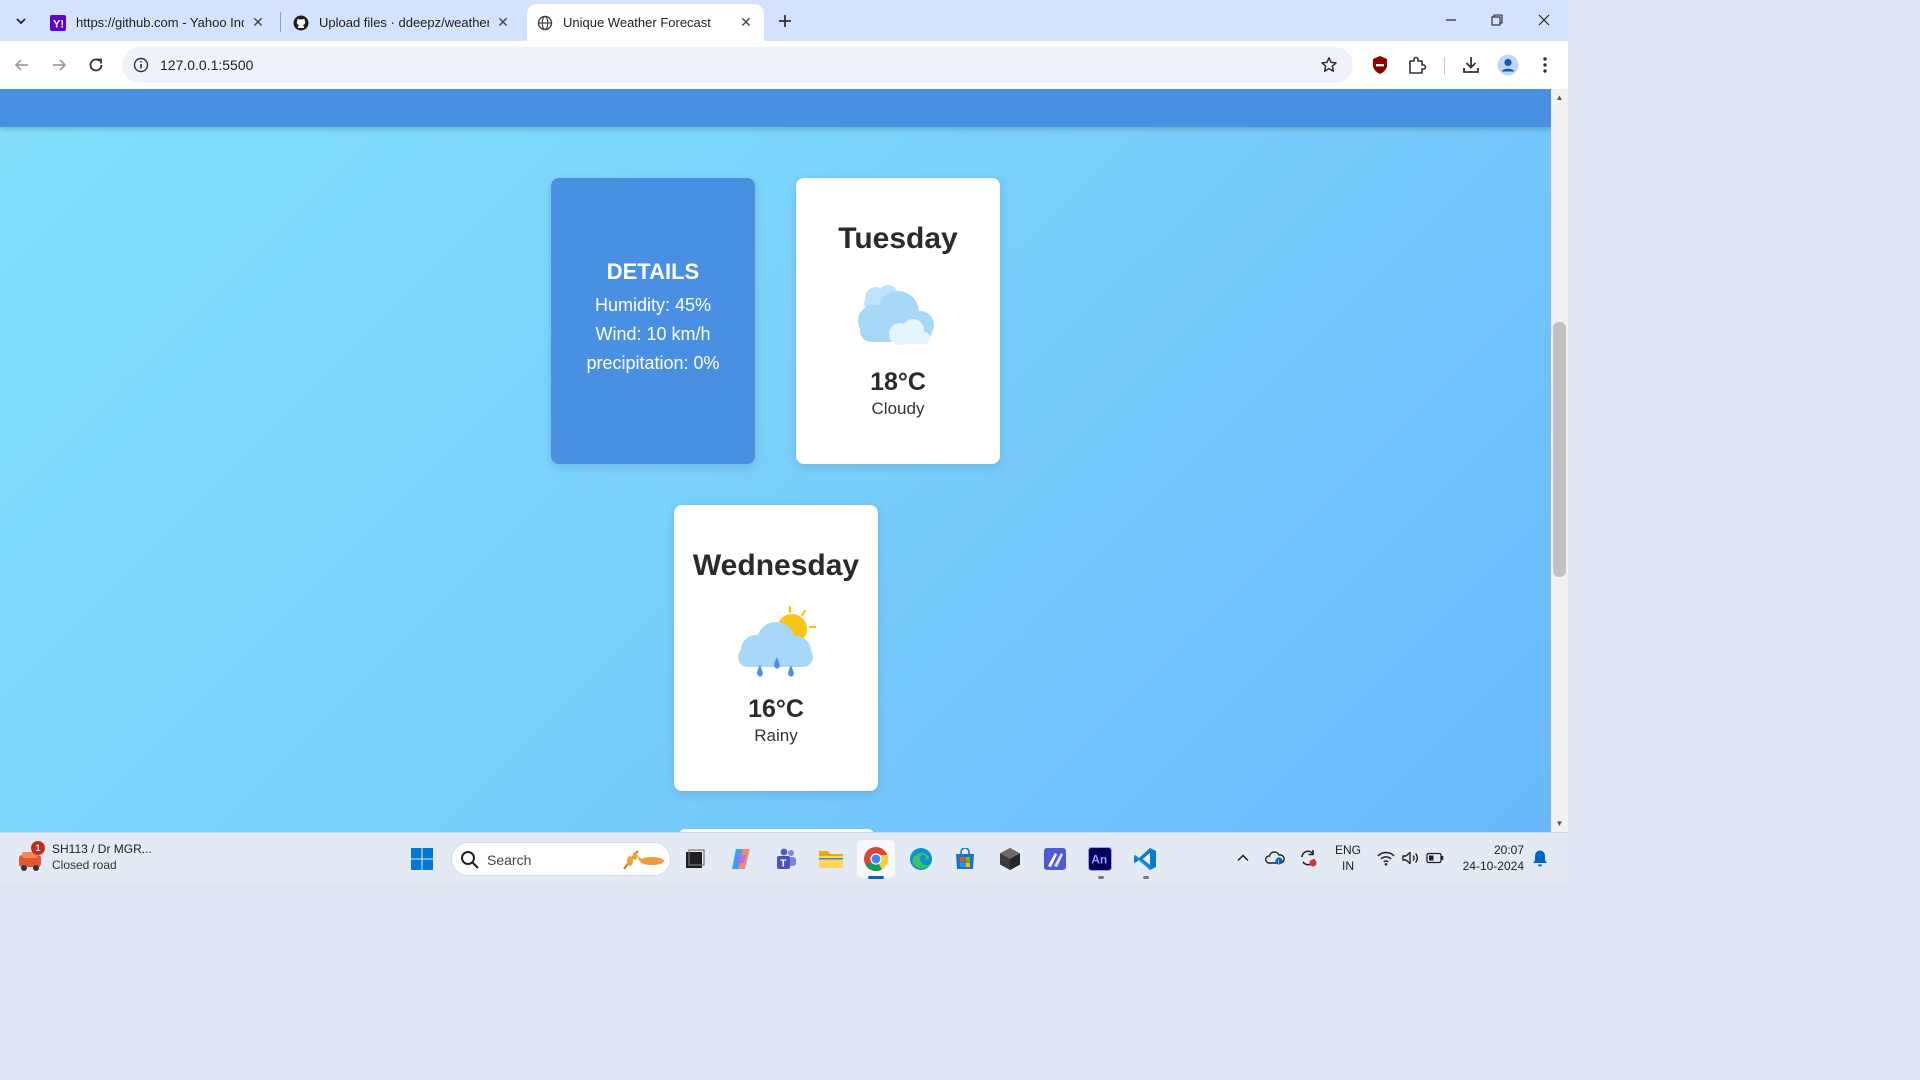 This screenshot has width=1920, height=1080. What do you see at coordinates (645, 22) in the screenshot?
I see `tab-weather: Unique Weather Forecast ✕` at bounding box center [645, 22].